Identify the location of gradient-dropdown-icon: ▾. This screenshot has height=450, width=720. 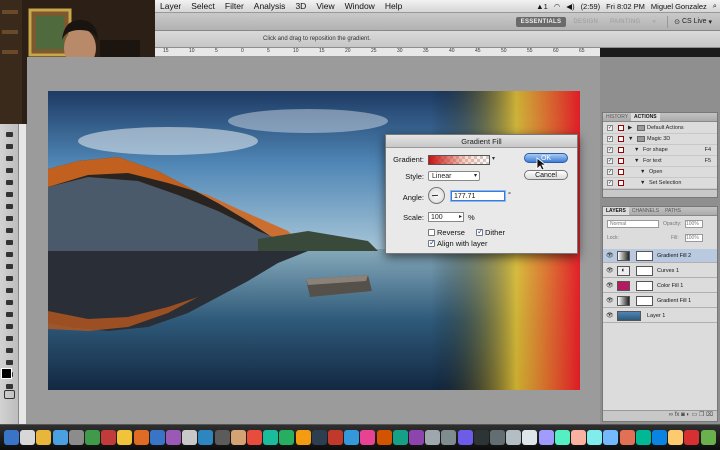
(493, 158).